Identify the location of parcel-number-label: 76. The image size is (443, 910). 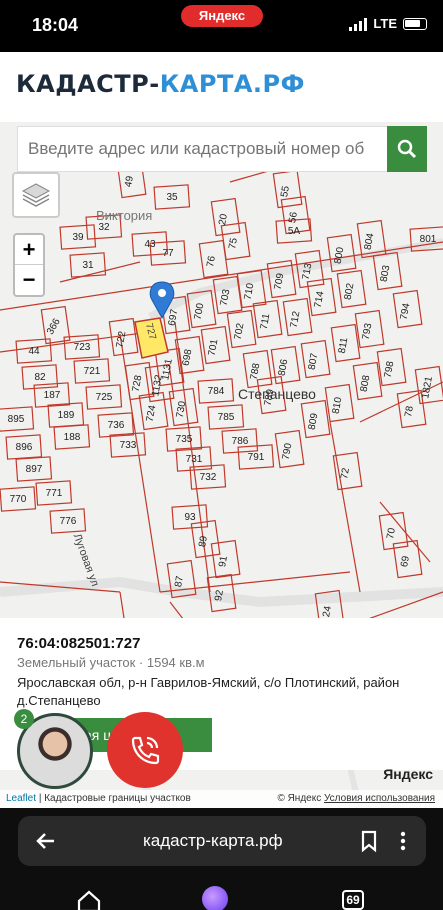
(211, 261).